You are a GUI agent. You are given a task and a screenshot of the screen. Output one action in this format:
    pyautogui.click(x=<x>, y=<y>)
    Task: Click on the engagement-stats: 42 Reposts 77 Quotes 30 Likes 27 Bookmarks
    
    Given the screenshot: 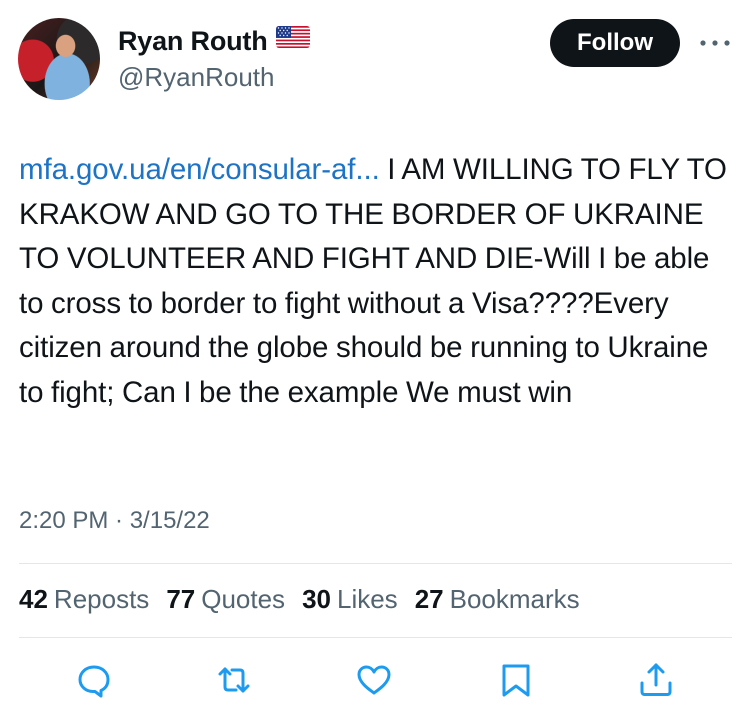 What is the action you would take?
    pyautogui.click(x=308, y=599)
    